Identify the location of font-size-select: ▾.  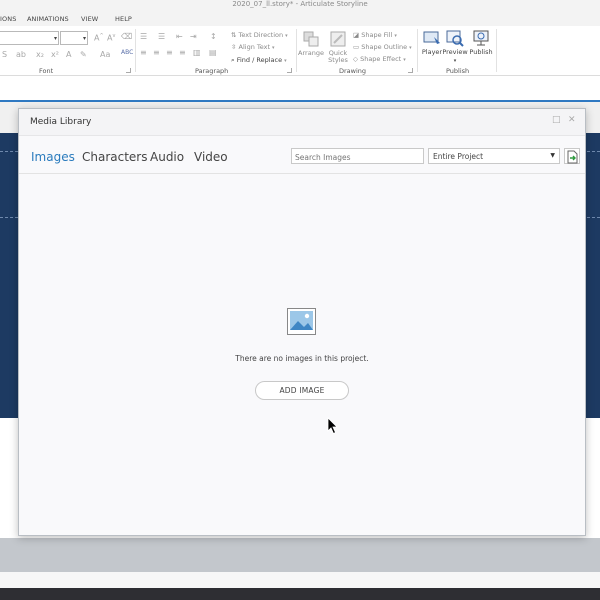
(74, 38).